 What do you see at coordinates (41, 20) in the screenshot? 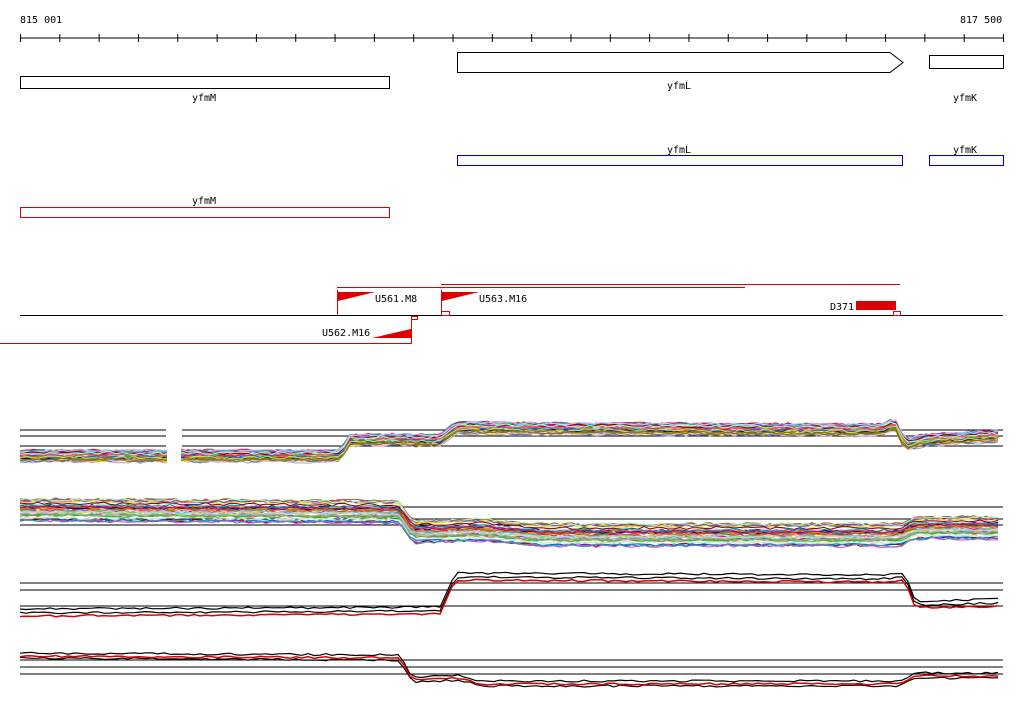
I see `ruler-start-label: 815 001` at bounding box center [41, 20].